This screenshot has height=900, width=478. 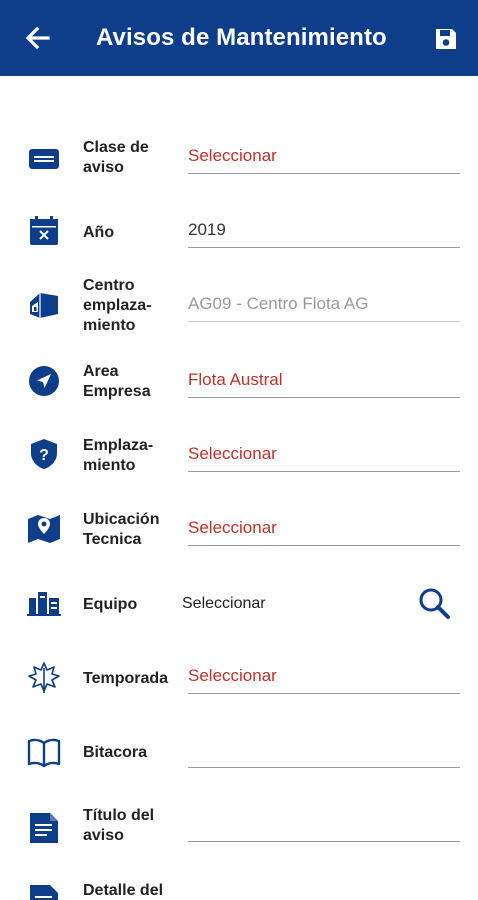 I want to click on navigation-icon, so click(x=44, y=381).